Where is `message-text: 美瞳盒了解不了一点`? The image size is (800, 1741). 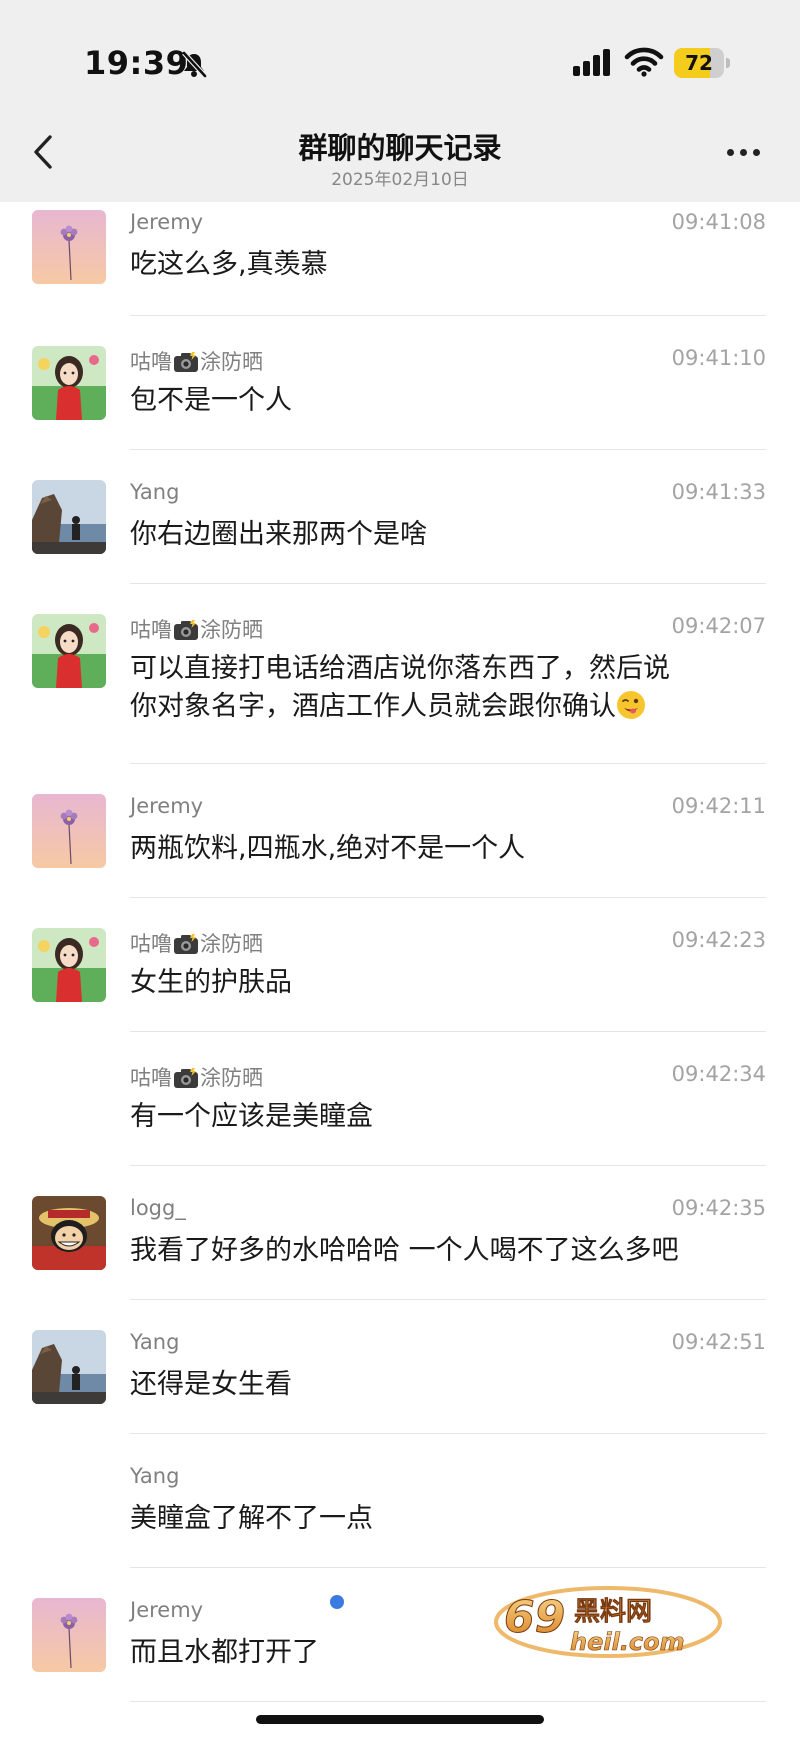 message-text: 美瞳盒了解不了一点 is located at coordinates (251, 1518).